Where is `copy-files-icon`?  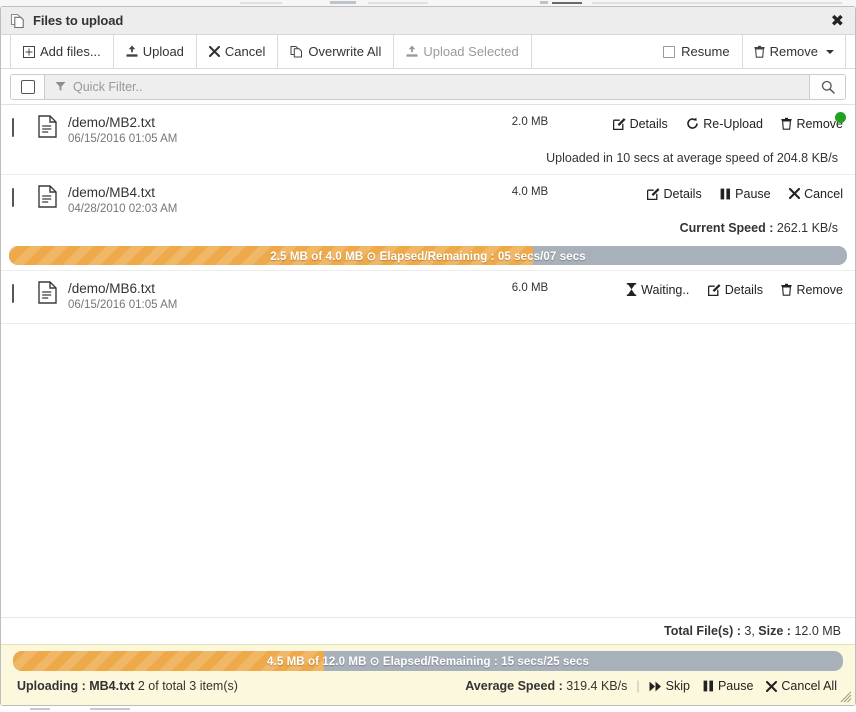
copy-files-icon is located at coordinates (18, 21).